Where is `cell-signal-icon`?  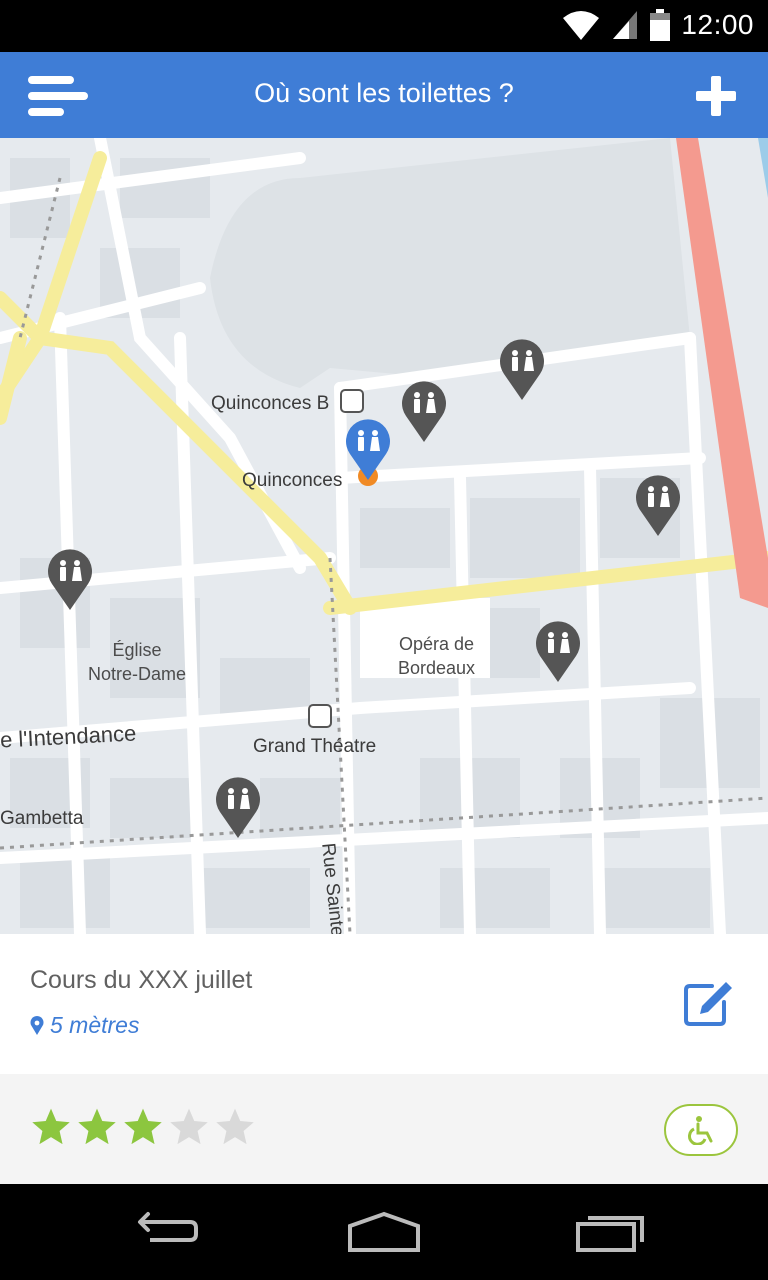 cell-signal-icon is located at coordinates (625, 25).